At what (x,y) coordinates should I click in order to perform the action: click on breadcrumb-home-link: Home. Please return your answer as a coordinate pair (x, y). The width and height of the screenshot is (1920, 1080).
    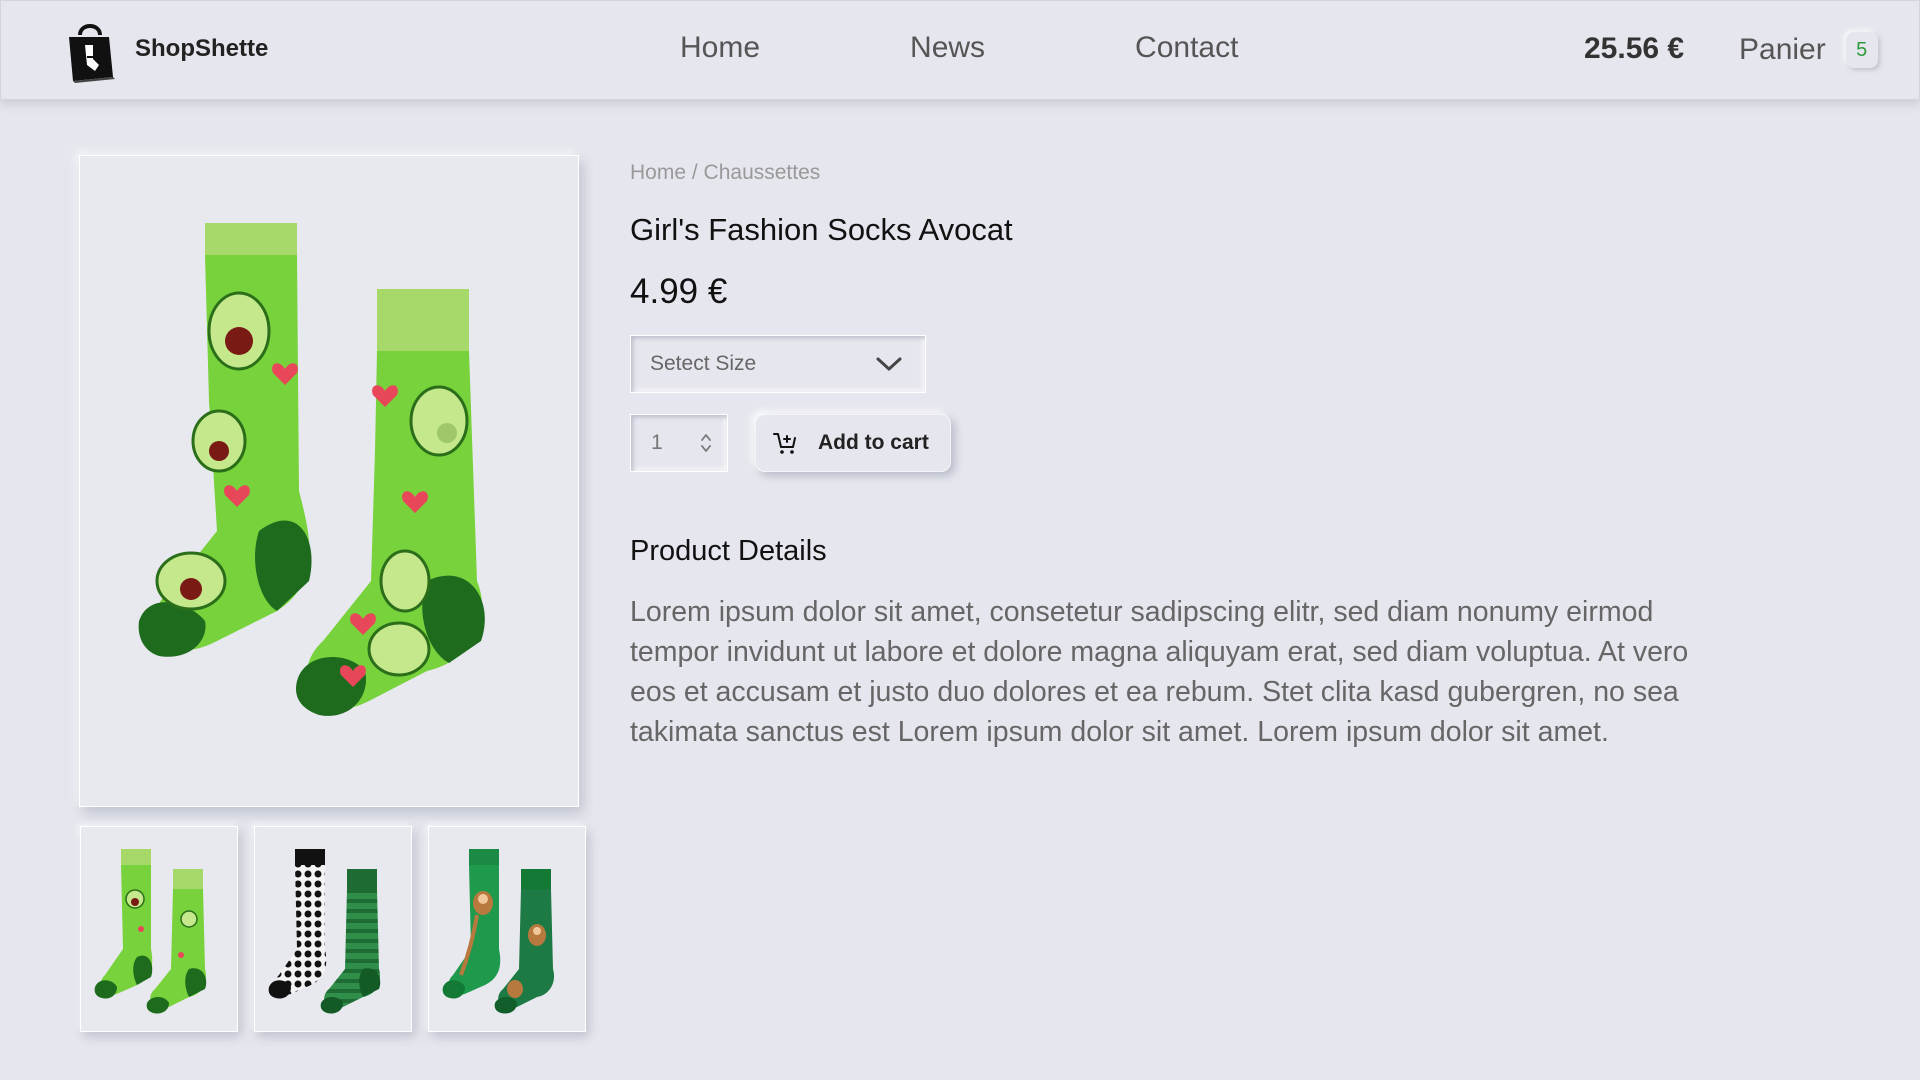
    Looking at the image, I should click on (658, 172).